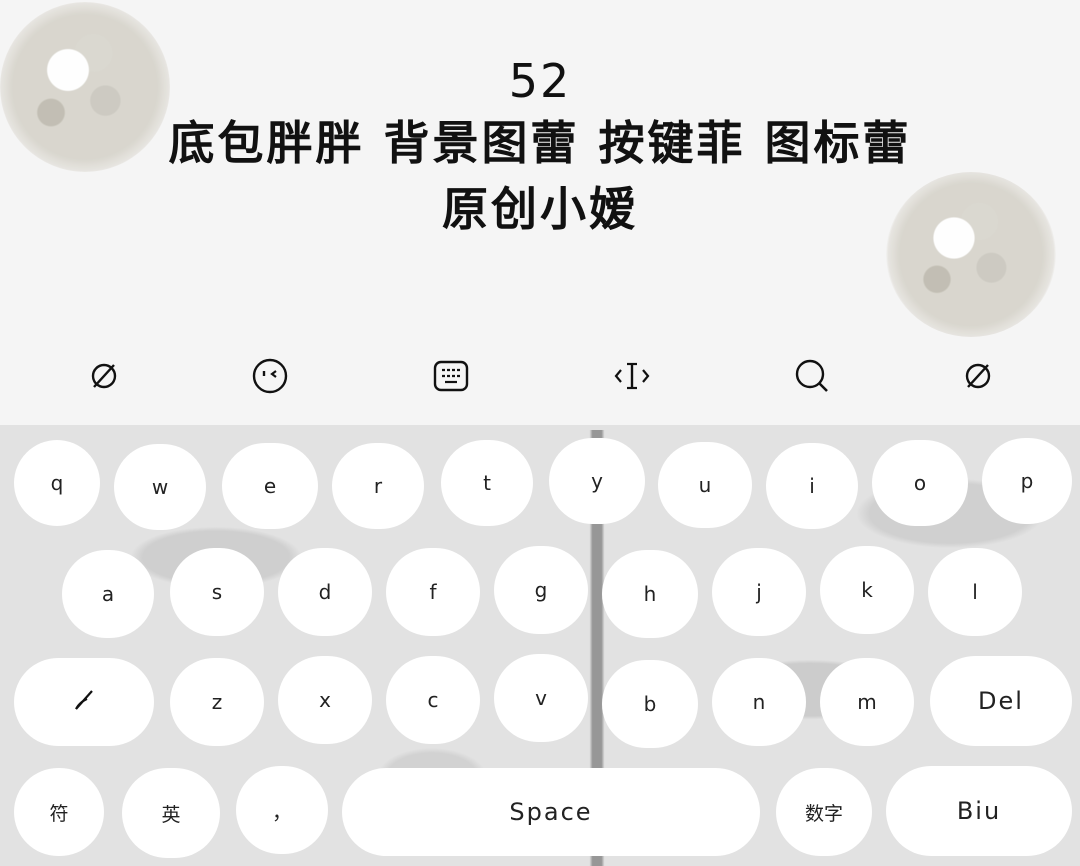 This screenshot has height=866, width=1080. What do you see at coordinates (433, 592) in the screenshot?
I see `key-f: f` at bounding box center [433, 592].